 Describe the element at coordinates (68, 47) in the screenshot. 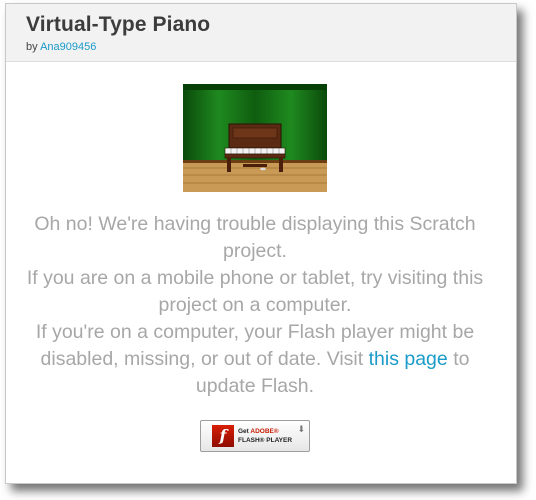

I see `author-link: Ana909456` at that location.